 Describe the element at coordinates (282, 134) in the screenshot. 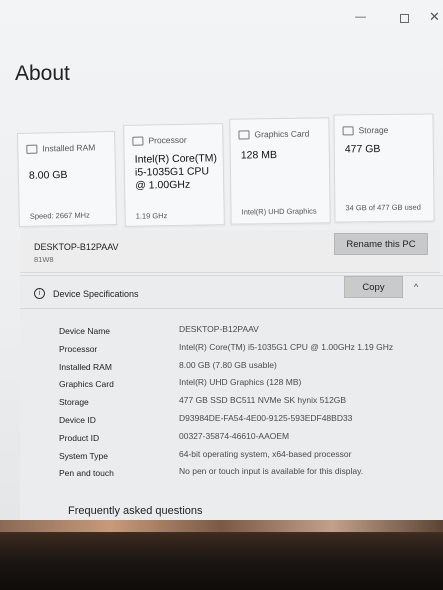

I see `card-title: Graphics Card` at that location.